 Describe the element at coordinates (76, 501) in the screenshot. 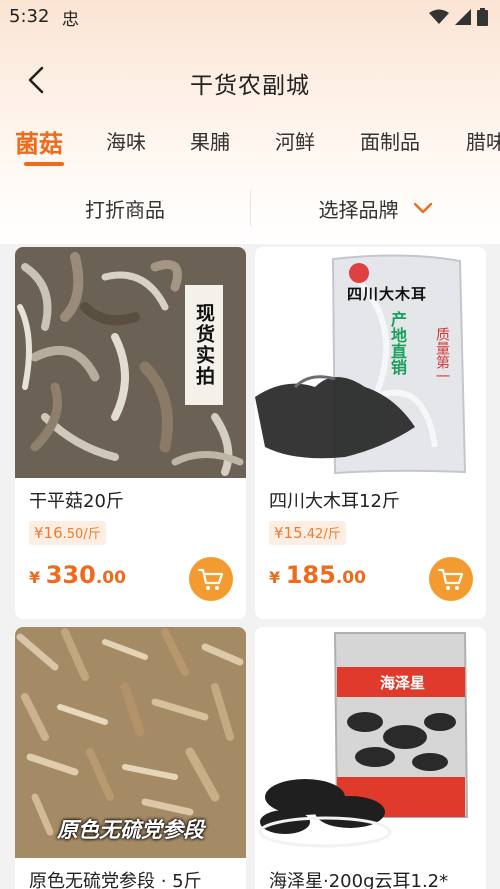

I see `product-name: 干平菇20斤` at that location.